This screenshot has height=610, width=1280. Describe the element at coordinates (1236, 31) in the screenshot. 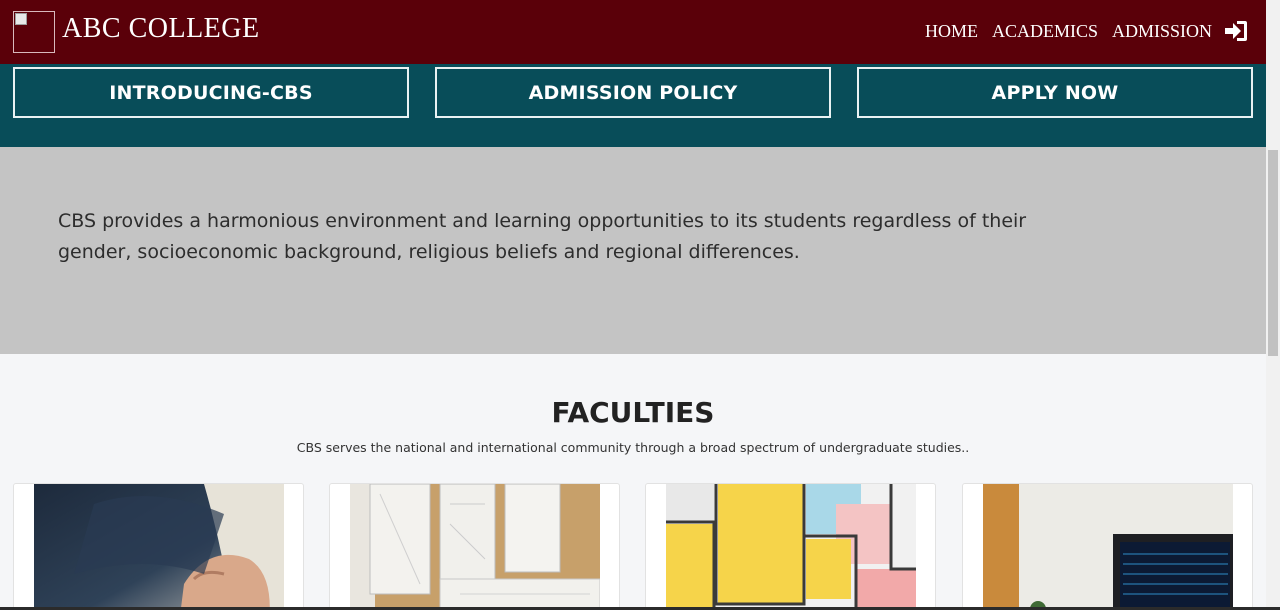

I see `sign-in-icon` at that location.